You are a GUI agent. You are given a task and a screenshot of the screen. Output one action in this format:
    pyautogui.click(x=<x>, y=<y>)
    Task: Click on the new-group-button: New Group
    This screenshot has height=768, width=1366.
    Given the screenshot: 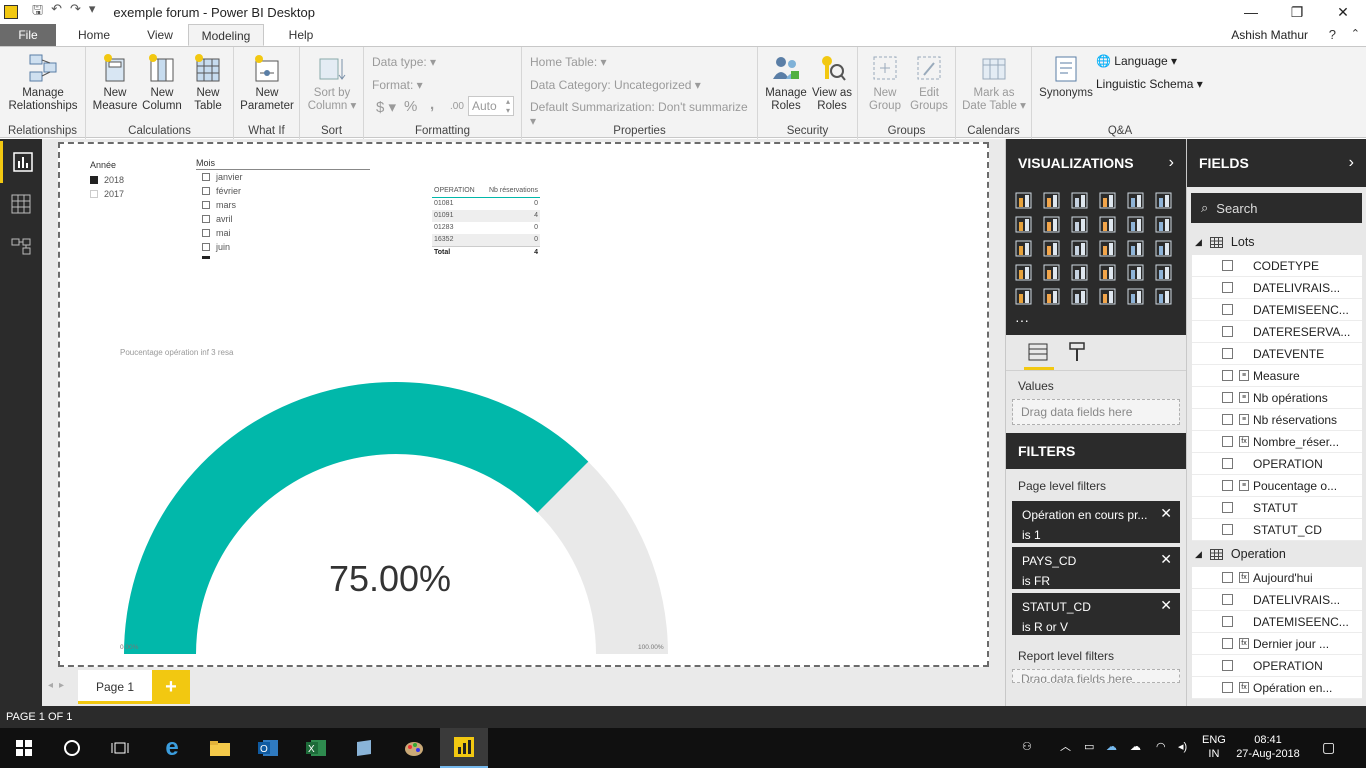 What is the action you would take?
    pyautogui.click(x=885, y=83)
    